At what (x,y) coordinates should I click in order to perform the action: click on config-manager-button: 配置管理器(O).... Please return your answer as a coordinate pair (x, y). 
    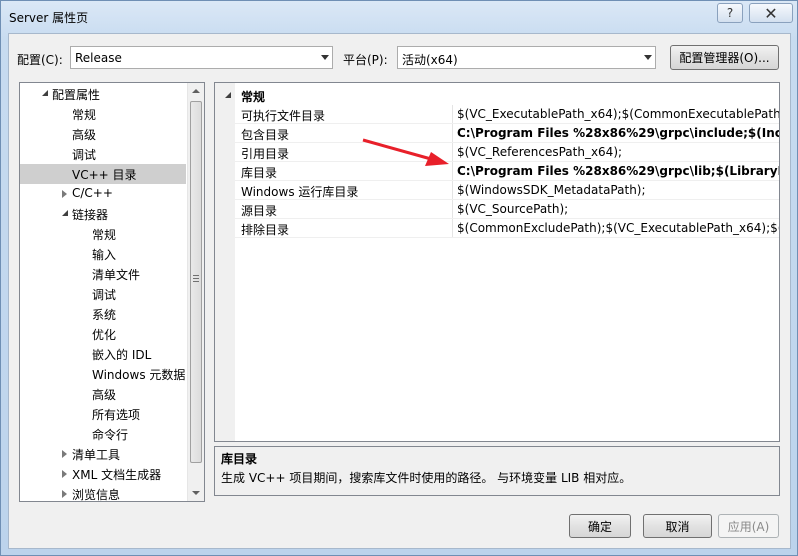
    Looking at the image, I should click on (724, 57).